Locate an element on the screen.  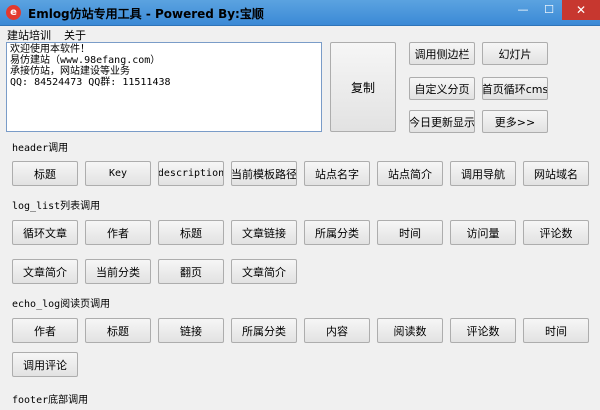
header-site-intro-button: 站点简介 is located at coordinates (410, 173).